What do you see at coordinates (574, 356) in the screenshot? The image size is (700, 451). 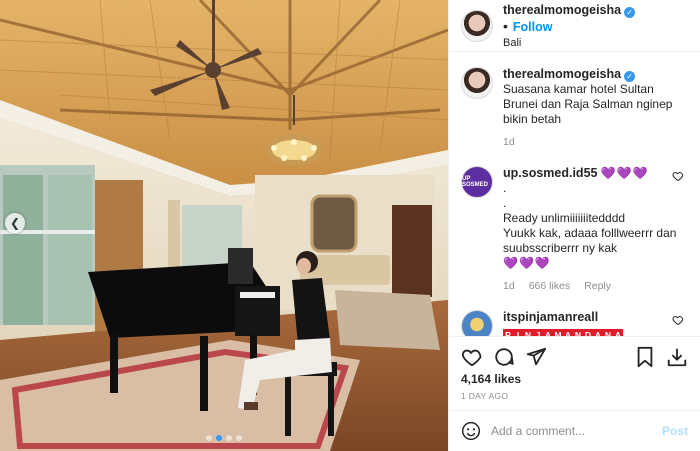 I see `post-action-bar` at bounding box center [574, 356].